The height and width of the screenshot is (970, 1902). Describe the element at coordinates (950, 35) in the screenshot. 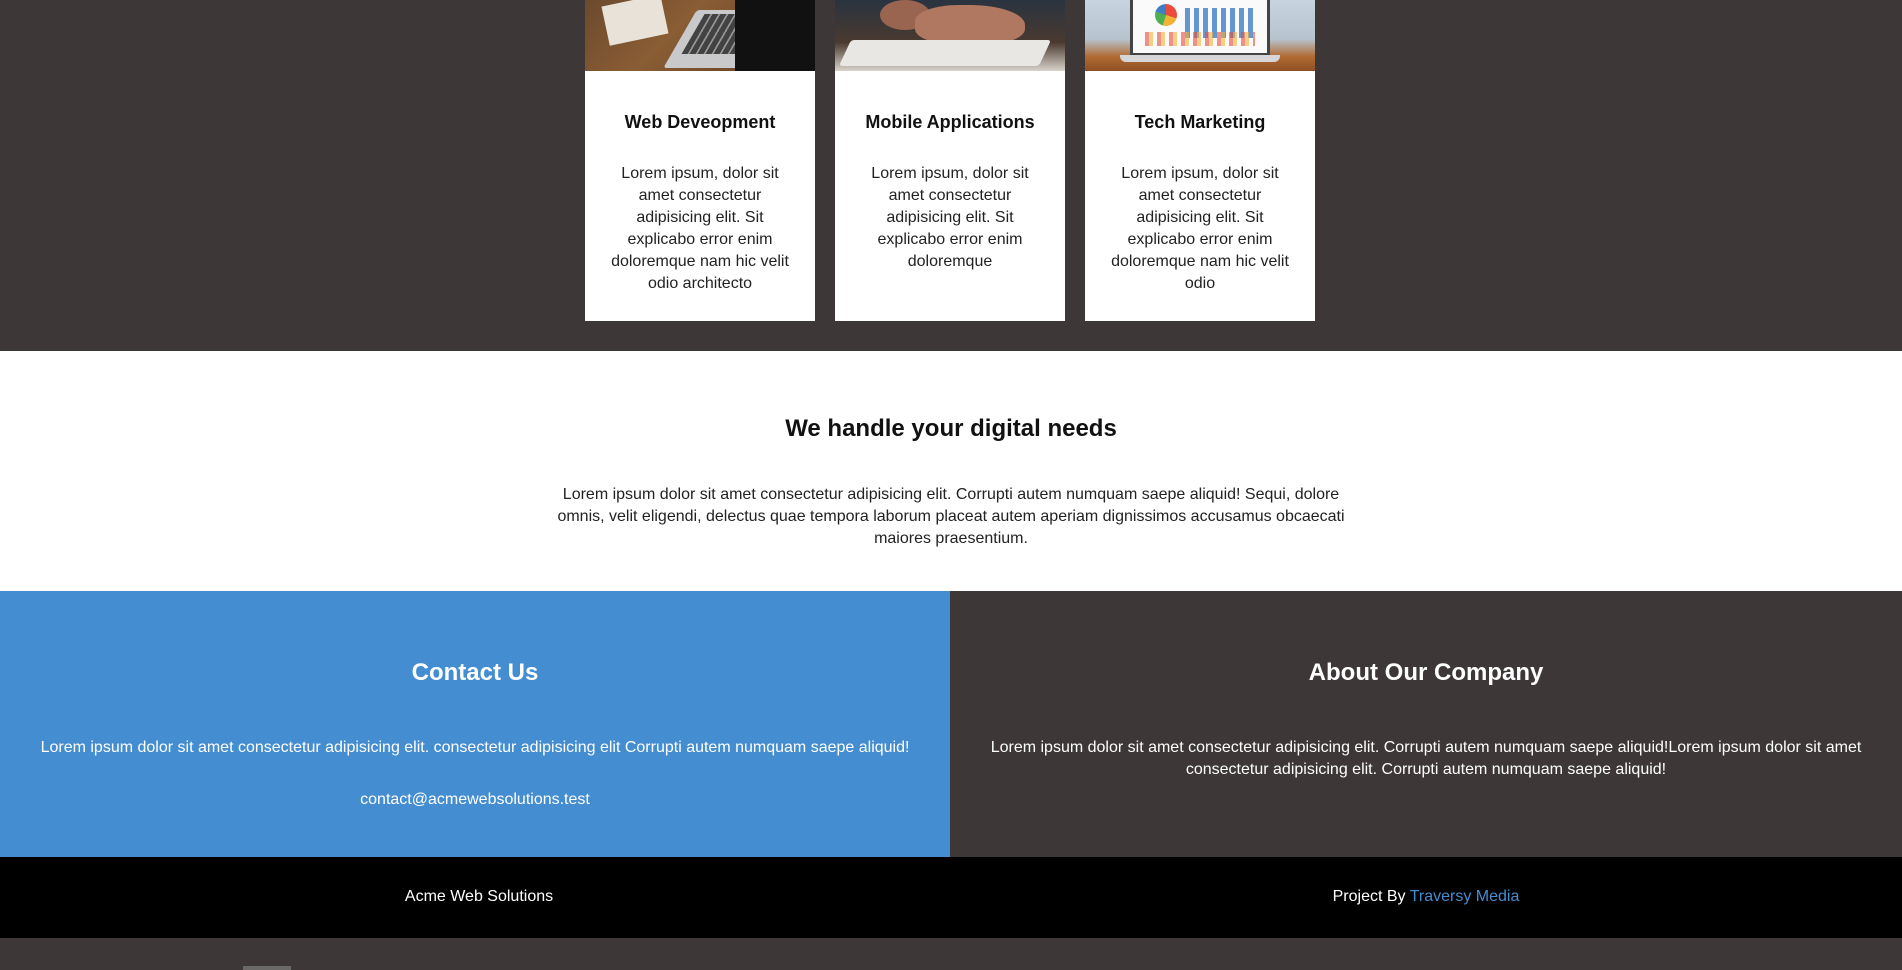

I see `keyboard-hands-photo` at that location.